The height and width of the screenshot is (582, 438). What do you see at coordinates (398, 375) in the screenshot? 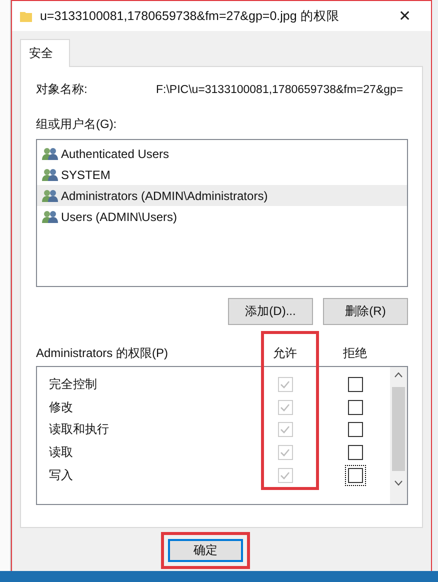
I see `scroll-up-icon` at bounding box center [398, 375].